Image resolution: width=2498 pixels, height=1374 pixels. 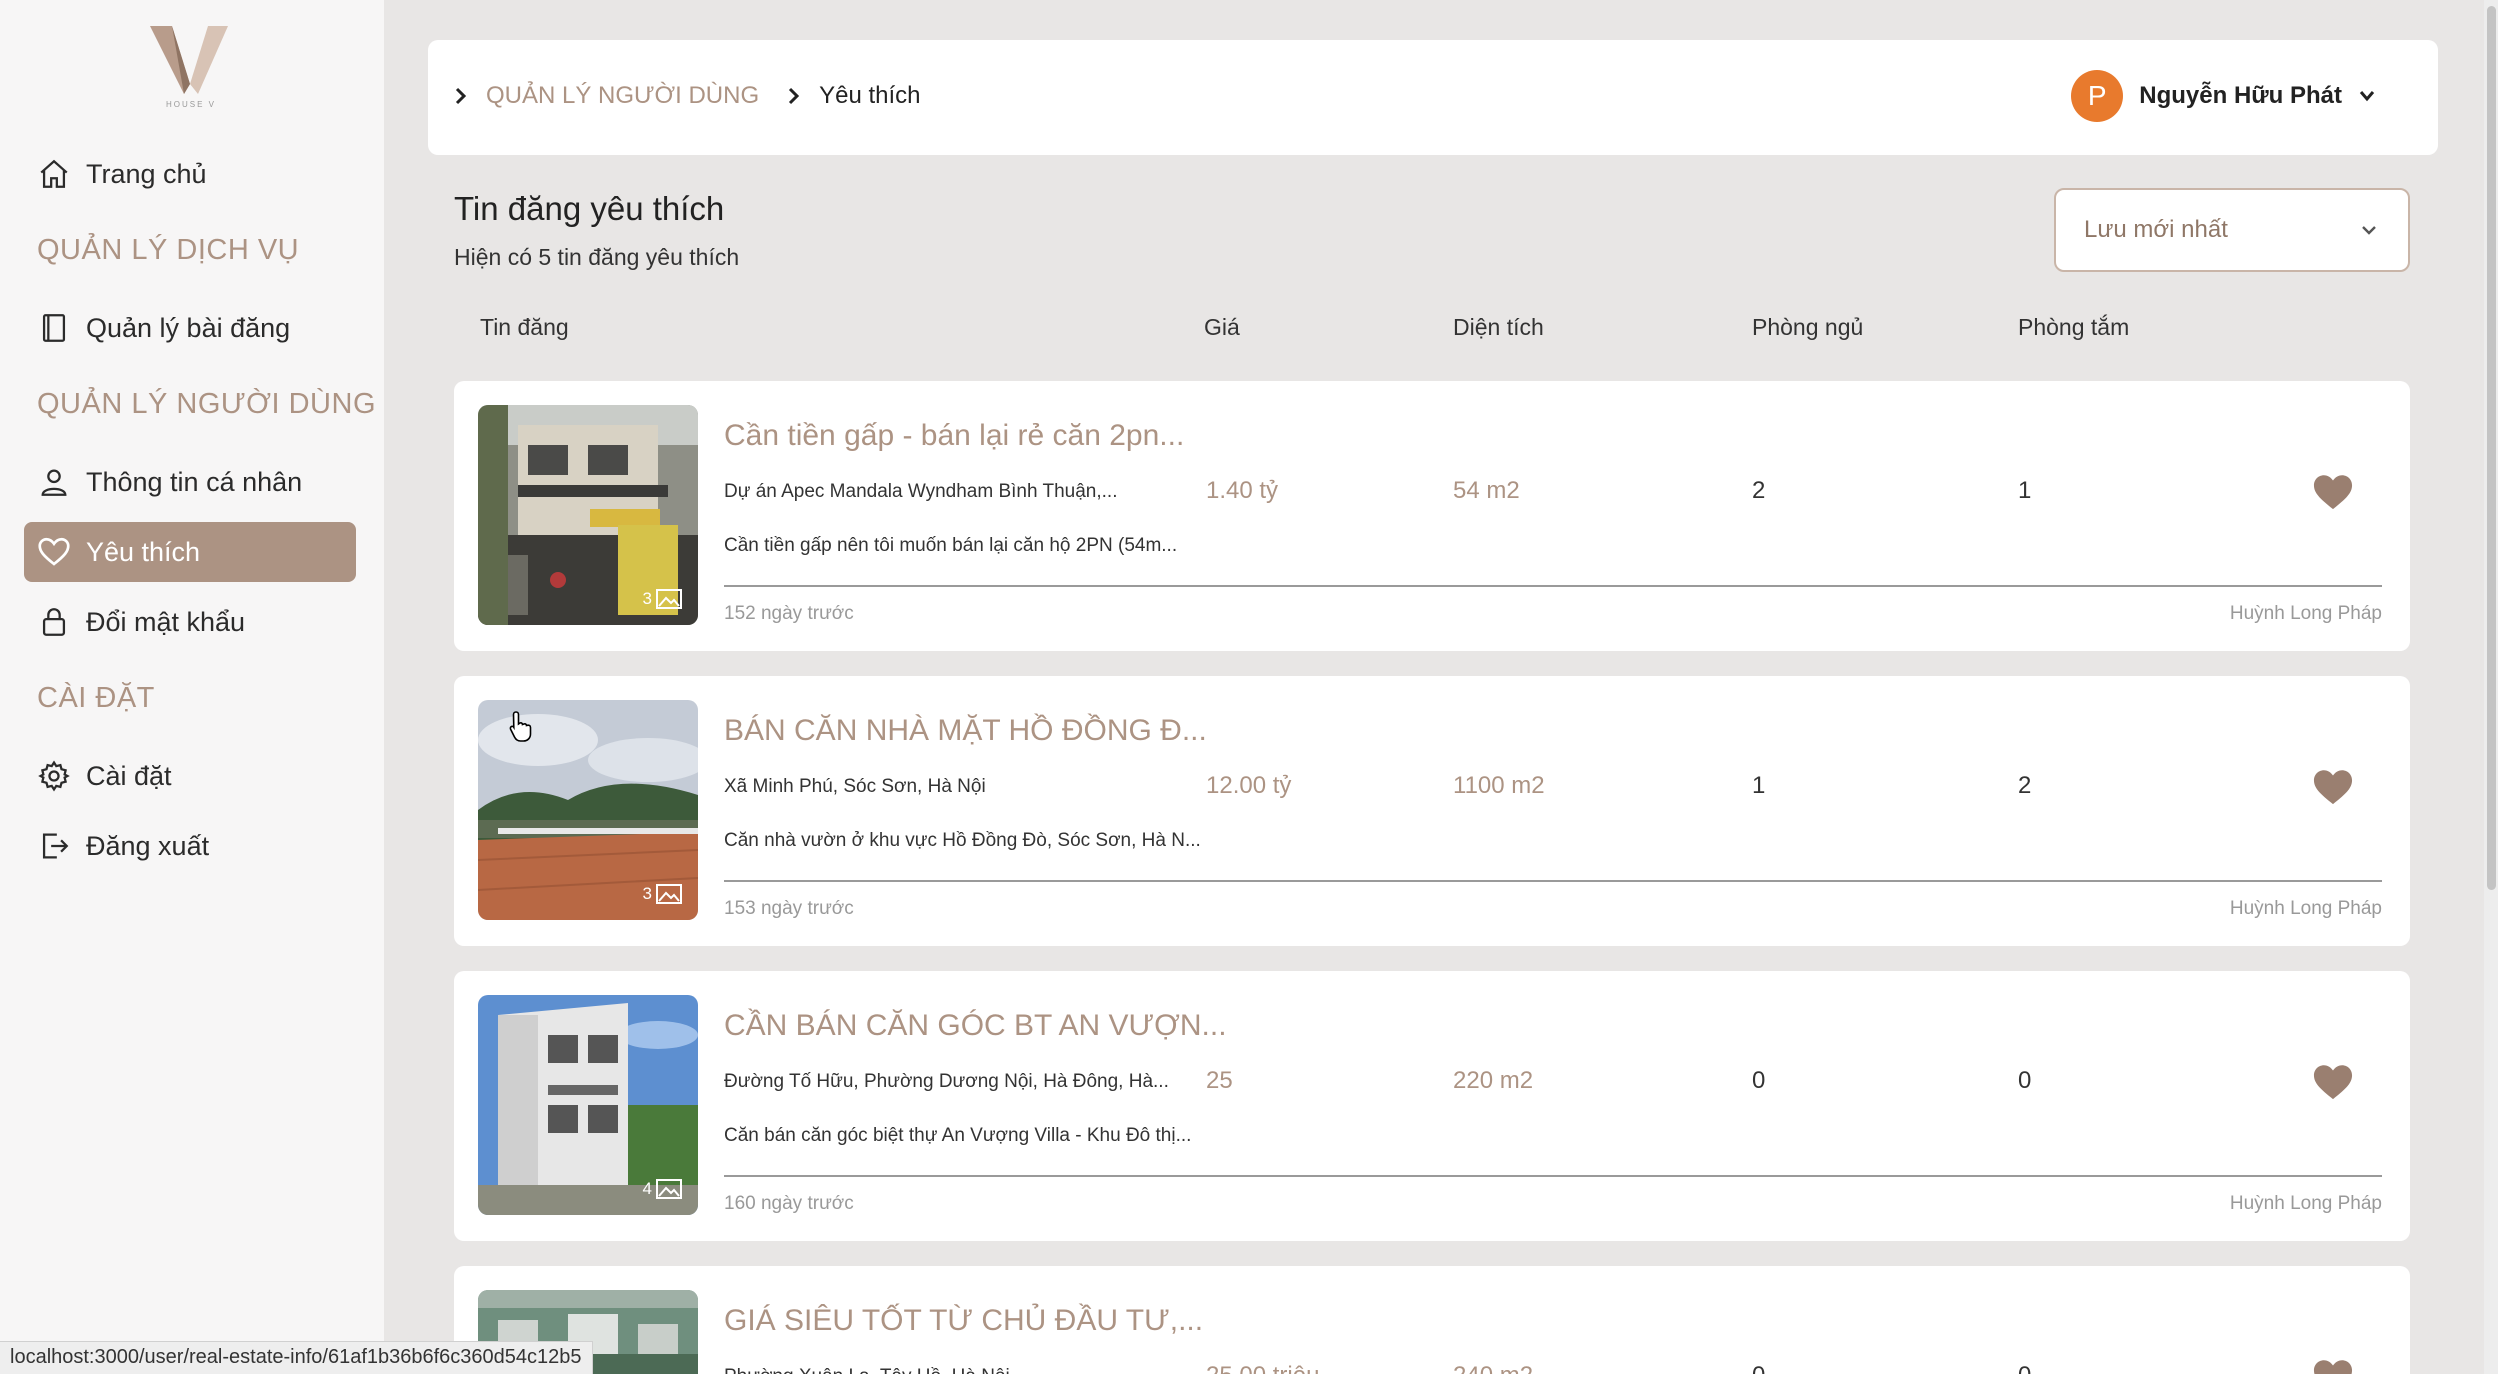 I want to click on pointer-cursor-icon, so click(x=520, y=726).